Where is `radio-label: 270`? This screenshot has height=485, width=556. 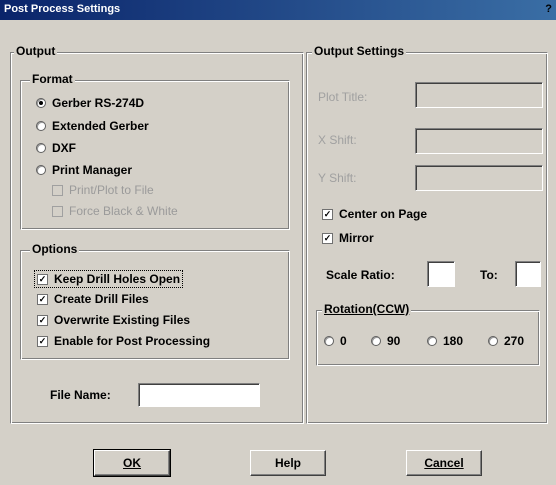
radio-label: 270 is located at coordinates (514, 341).